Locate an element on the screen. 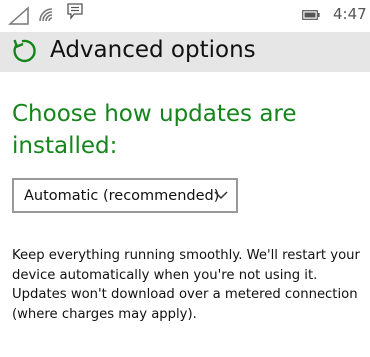  chevron-down-icon is located at coordinates (221, 195).